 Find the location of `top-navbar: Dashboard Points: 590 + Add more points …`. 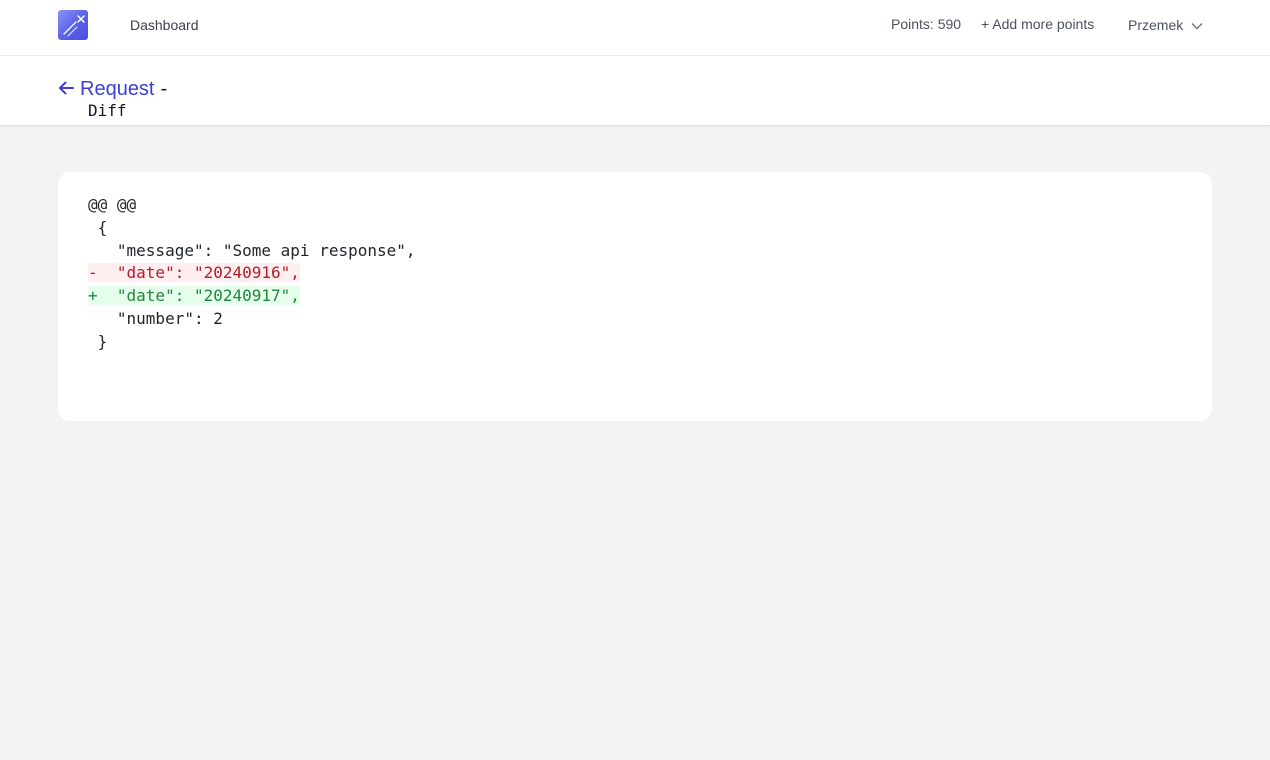

top-navbar: Dashboard Points: 590 + Add more points … is located at coordinates (635, 28).